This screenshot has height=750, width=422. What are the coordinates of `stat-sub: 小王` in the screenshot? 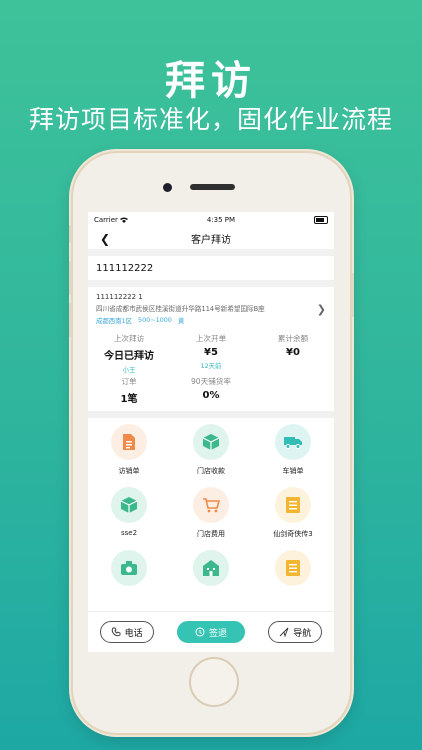 It's located at (129, 370).